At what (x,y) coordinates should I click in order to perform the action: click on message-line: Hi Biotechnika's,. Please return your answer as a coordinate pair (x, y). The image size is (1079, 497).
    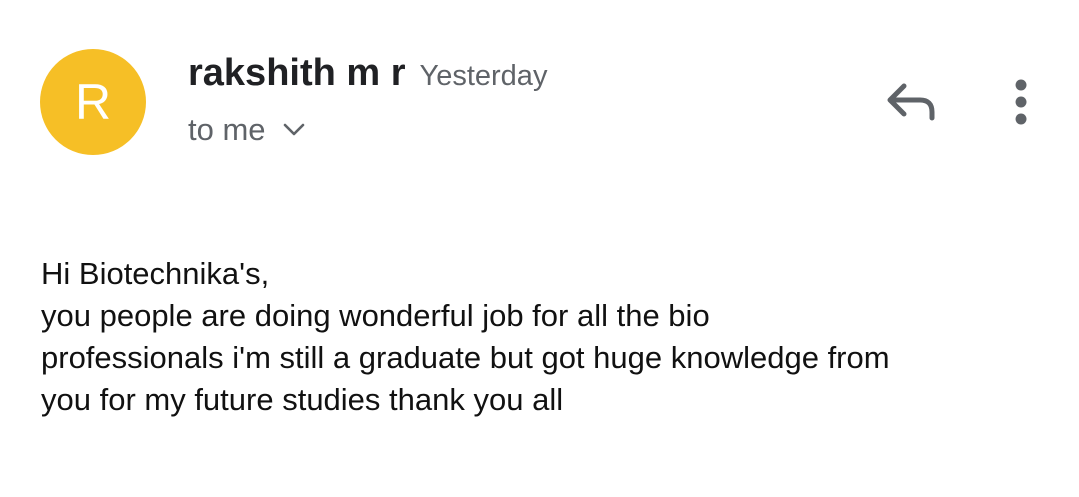
    Looking at the image, I should click on (155, 273).